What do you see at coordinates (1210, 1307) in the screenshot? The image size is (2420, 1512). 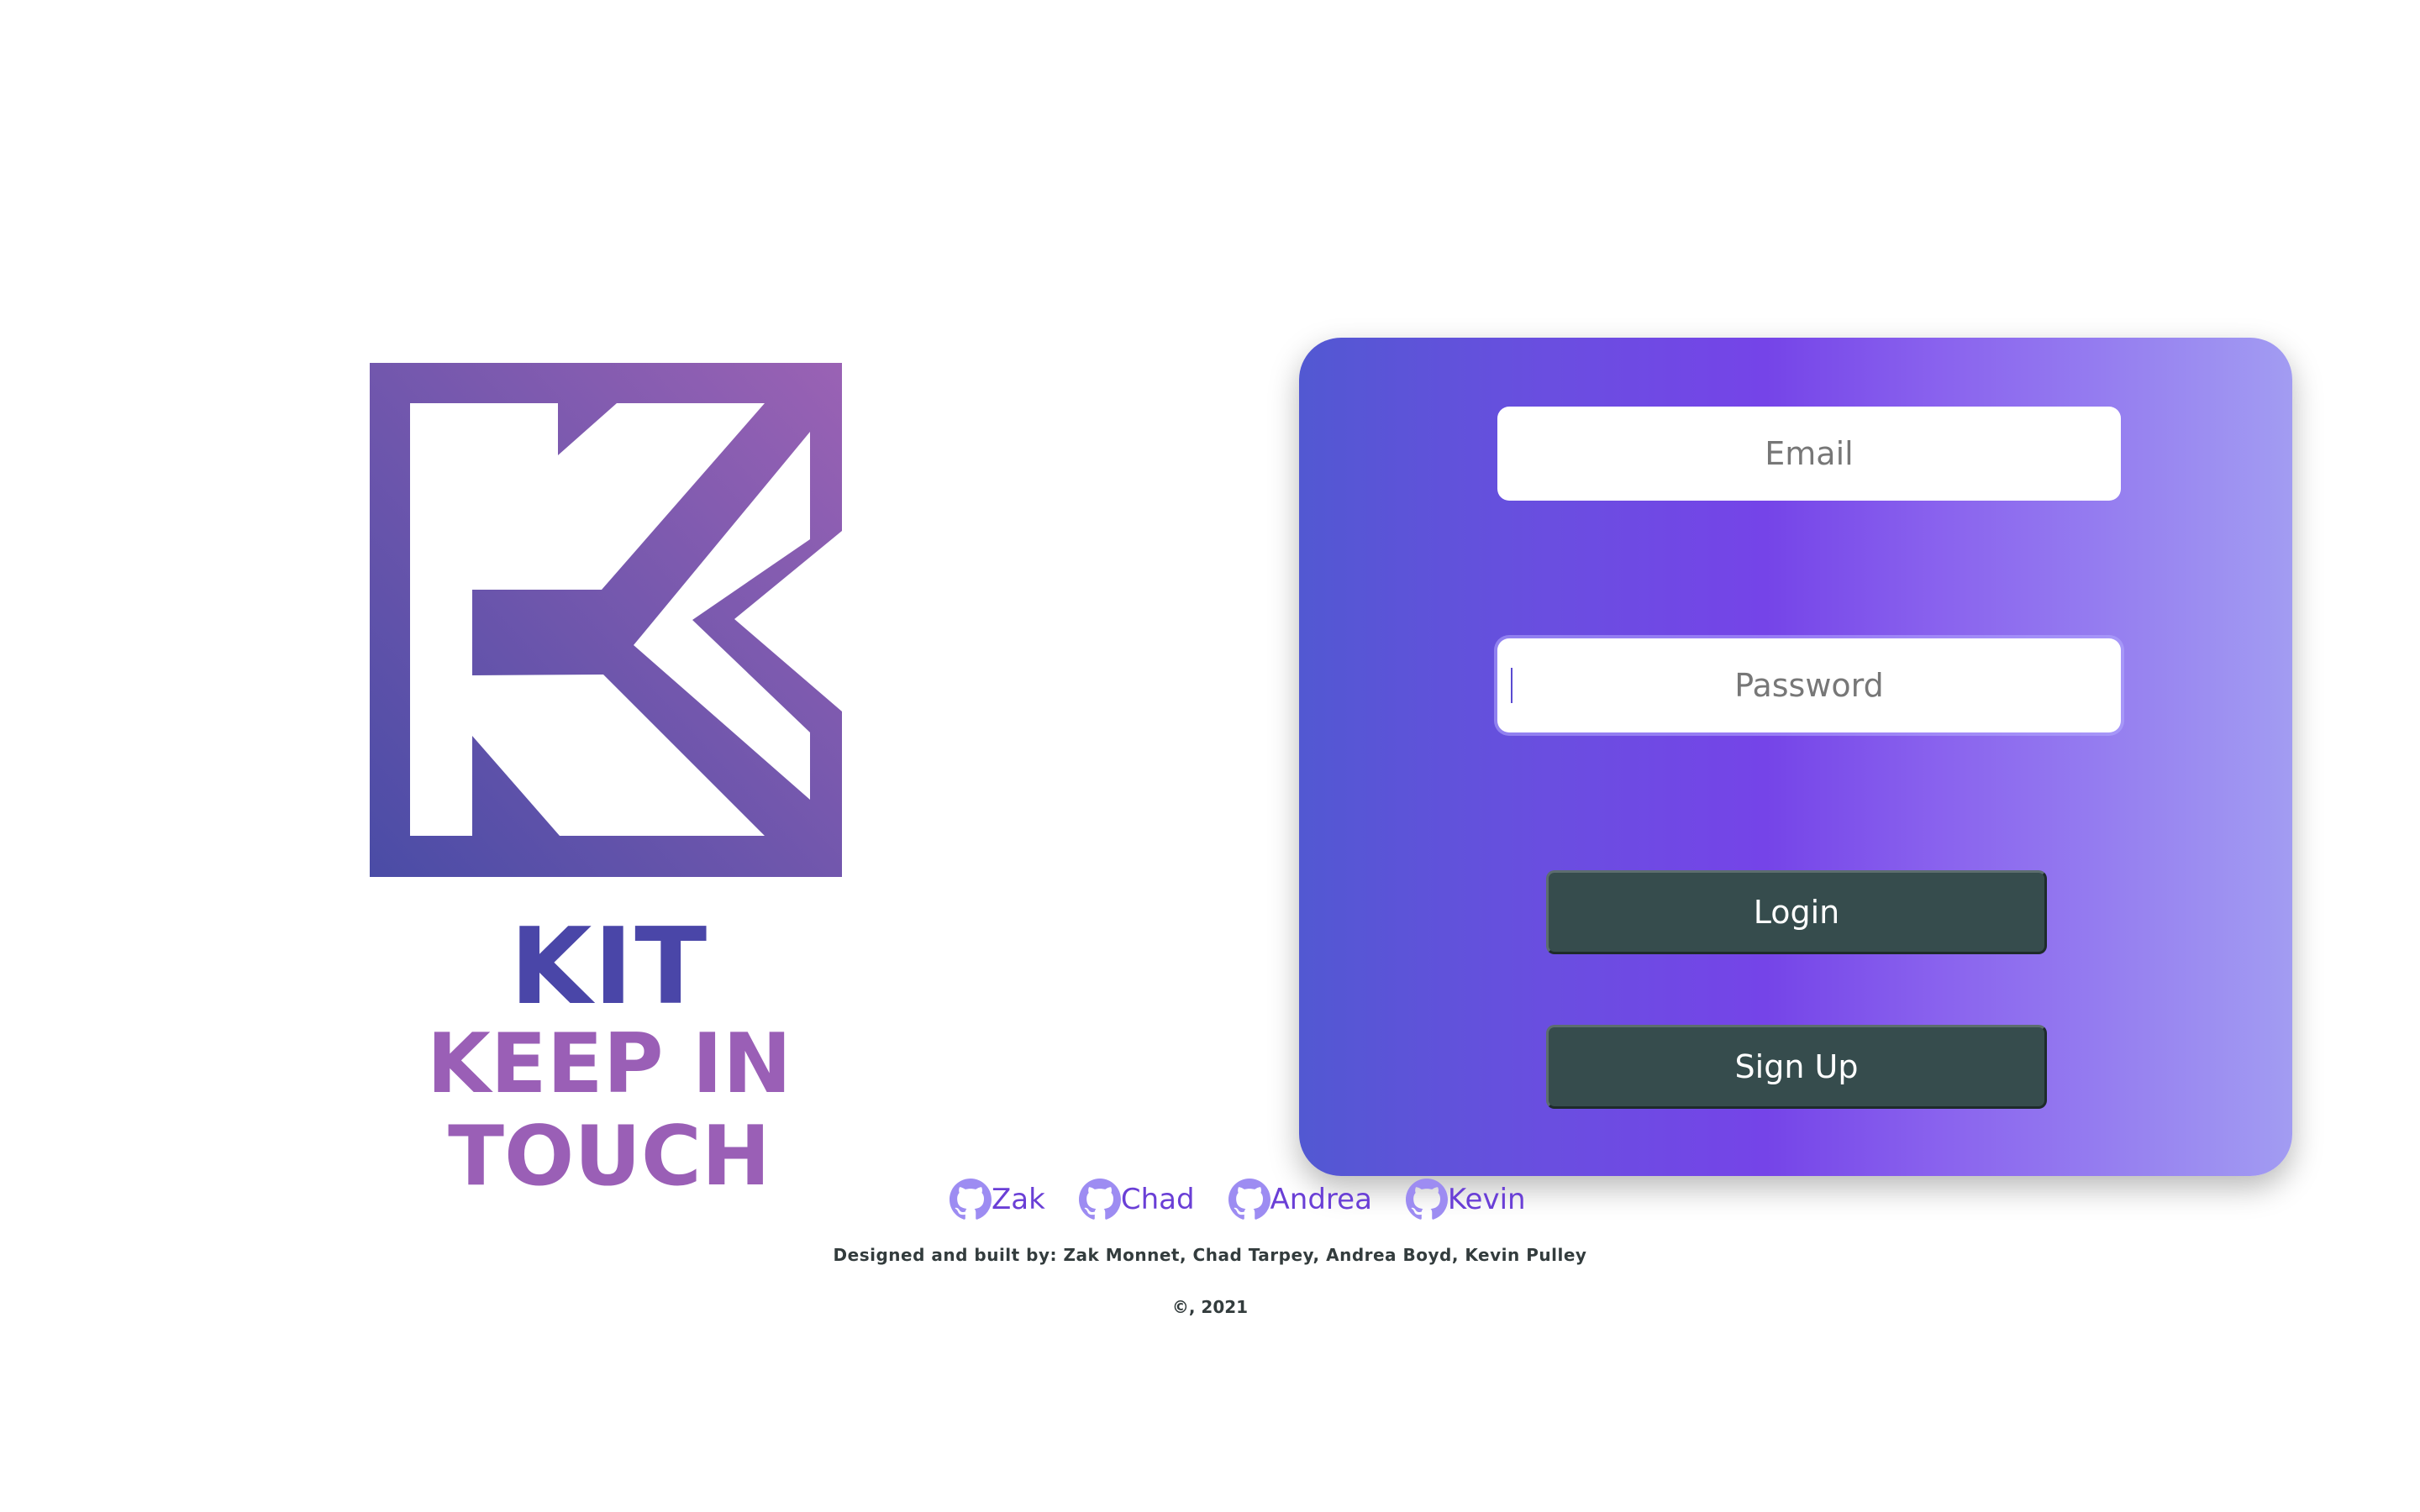 I see `copyright-text: ©, 2021` at bounding box center [1210, 1307].